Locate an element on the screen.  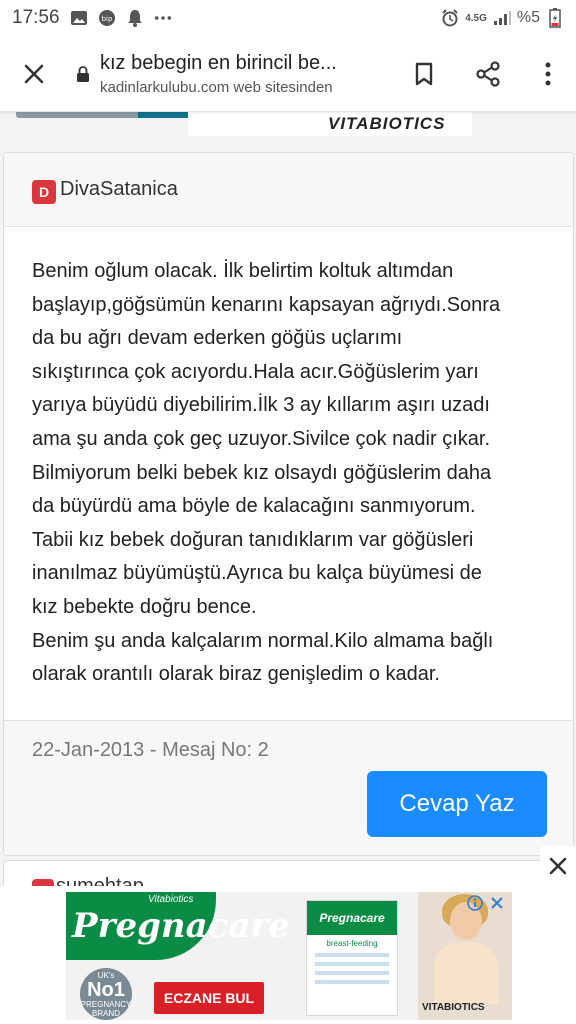
pregnacare-logo: Vitabiotics Pregnacare is located at coordinates (178, 926).